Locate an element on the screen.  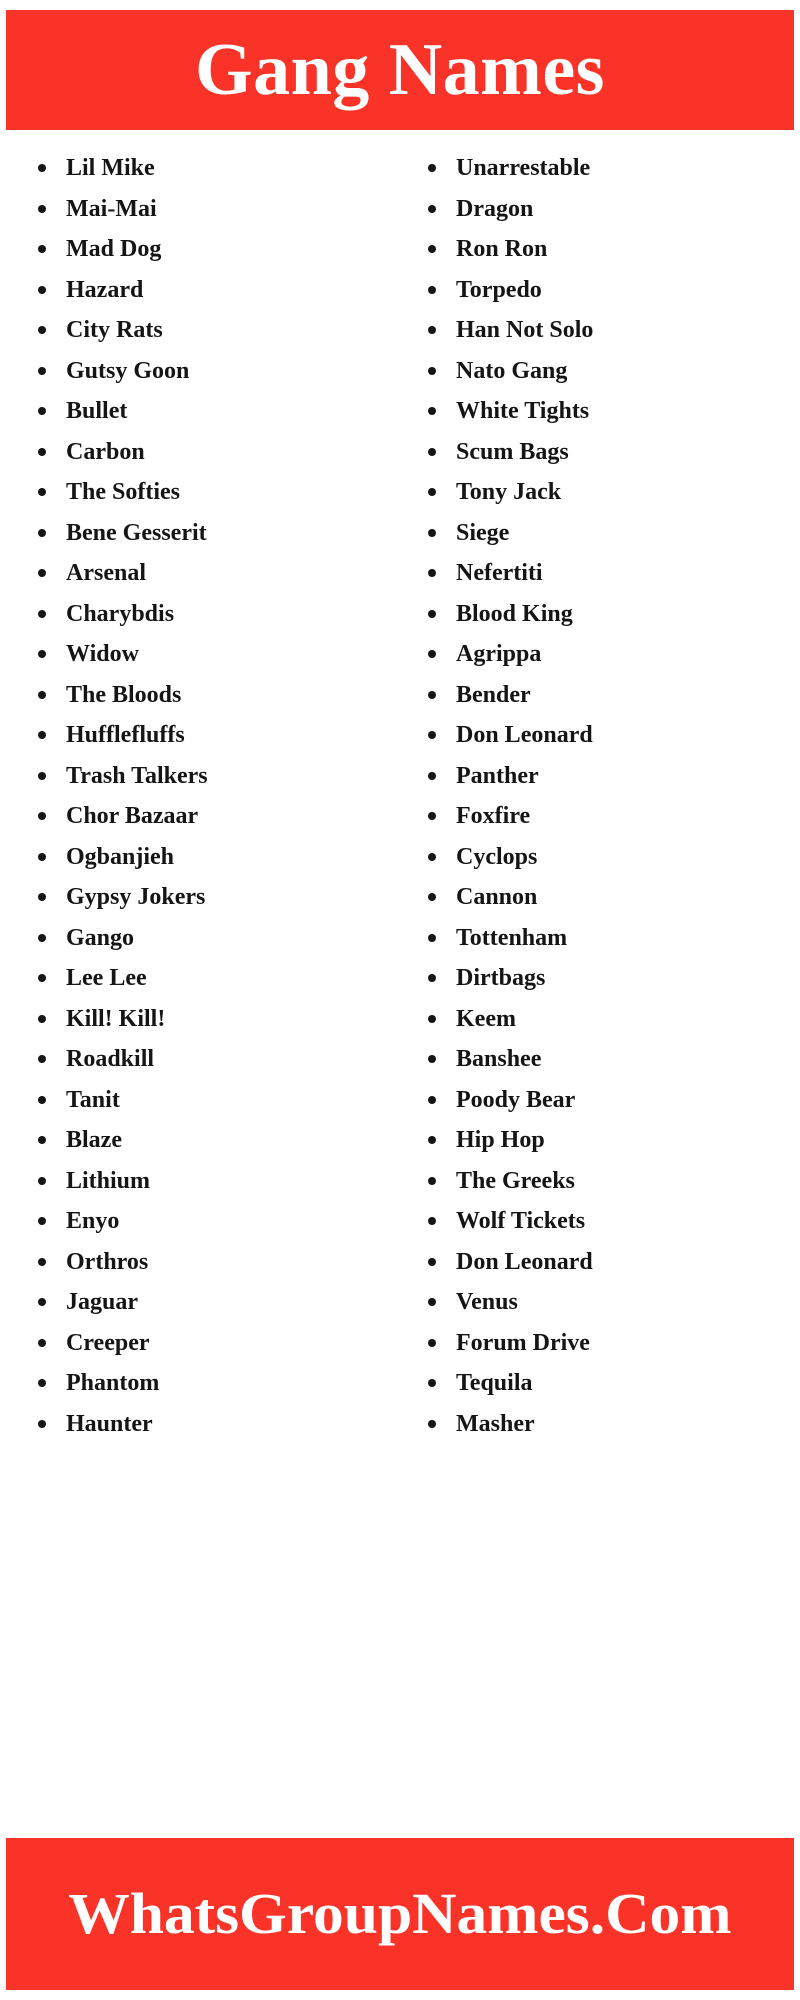
list-item: Roadkill is located at coordinates (215, 1059).